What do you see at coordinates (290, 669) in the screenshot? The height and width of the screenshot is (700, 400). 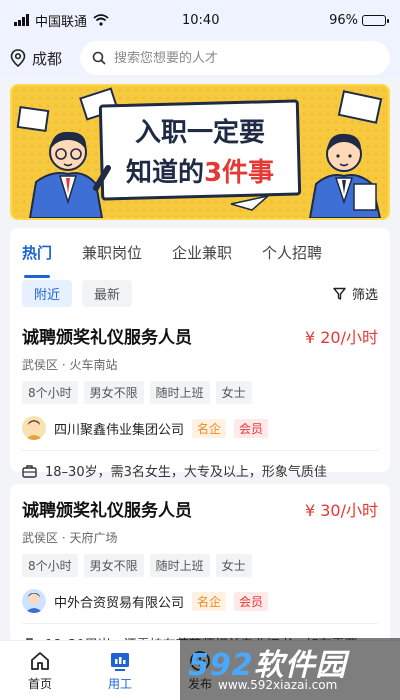 I see `site-watermark: 592软件园 www.592xiazai.com` at bounding box center [290, 669].